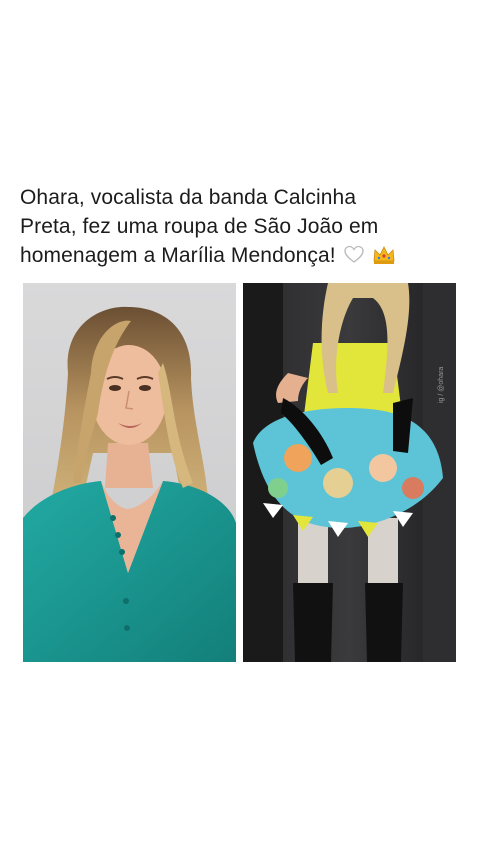 This screenshot has height=854, width=480. Describe the element at coordinates (441, 385) in the screenshot. I see `svg-text: ig / @ohara` at that location.